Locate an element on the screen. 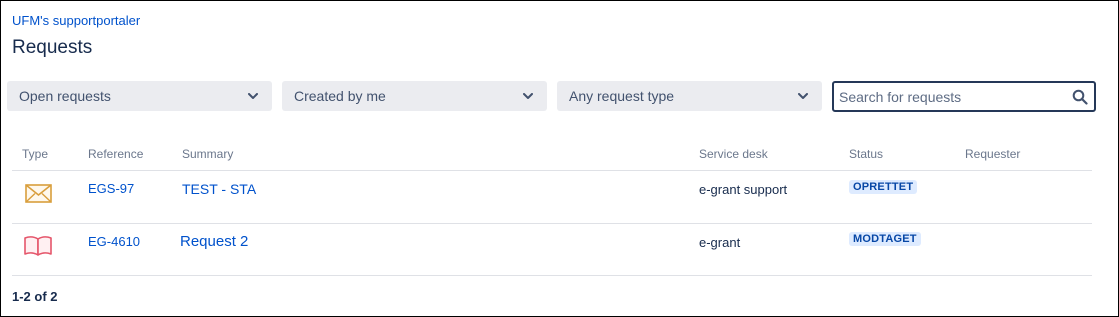 This screenshot has height=317, width=1119. column-header-type: Type is located at coordinates (35, 154).